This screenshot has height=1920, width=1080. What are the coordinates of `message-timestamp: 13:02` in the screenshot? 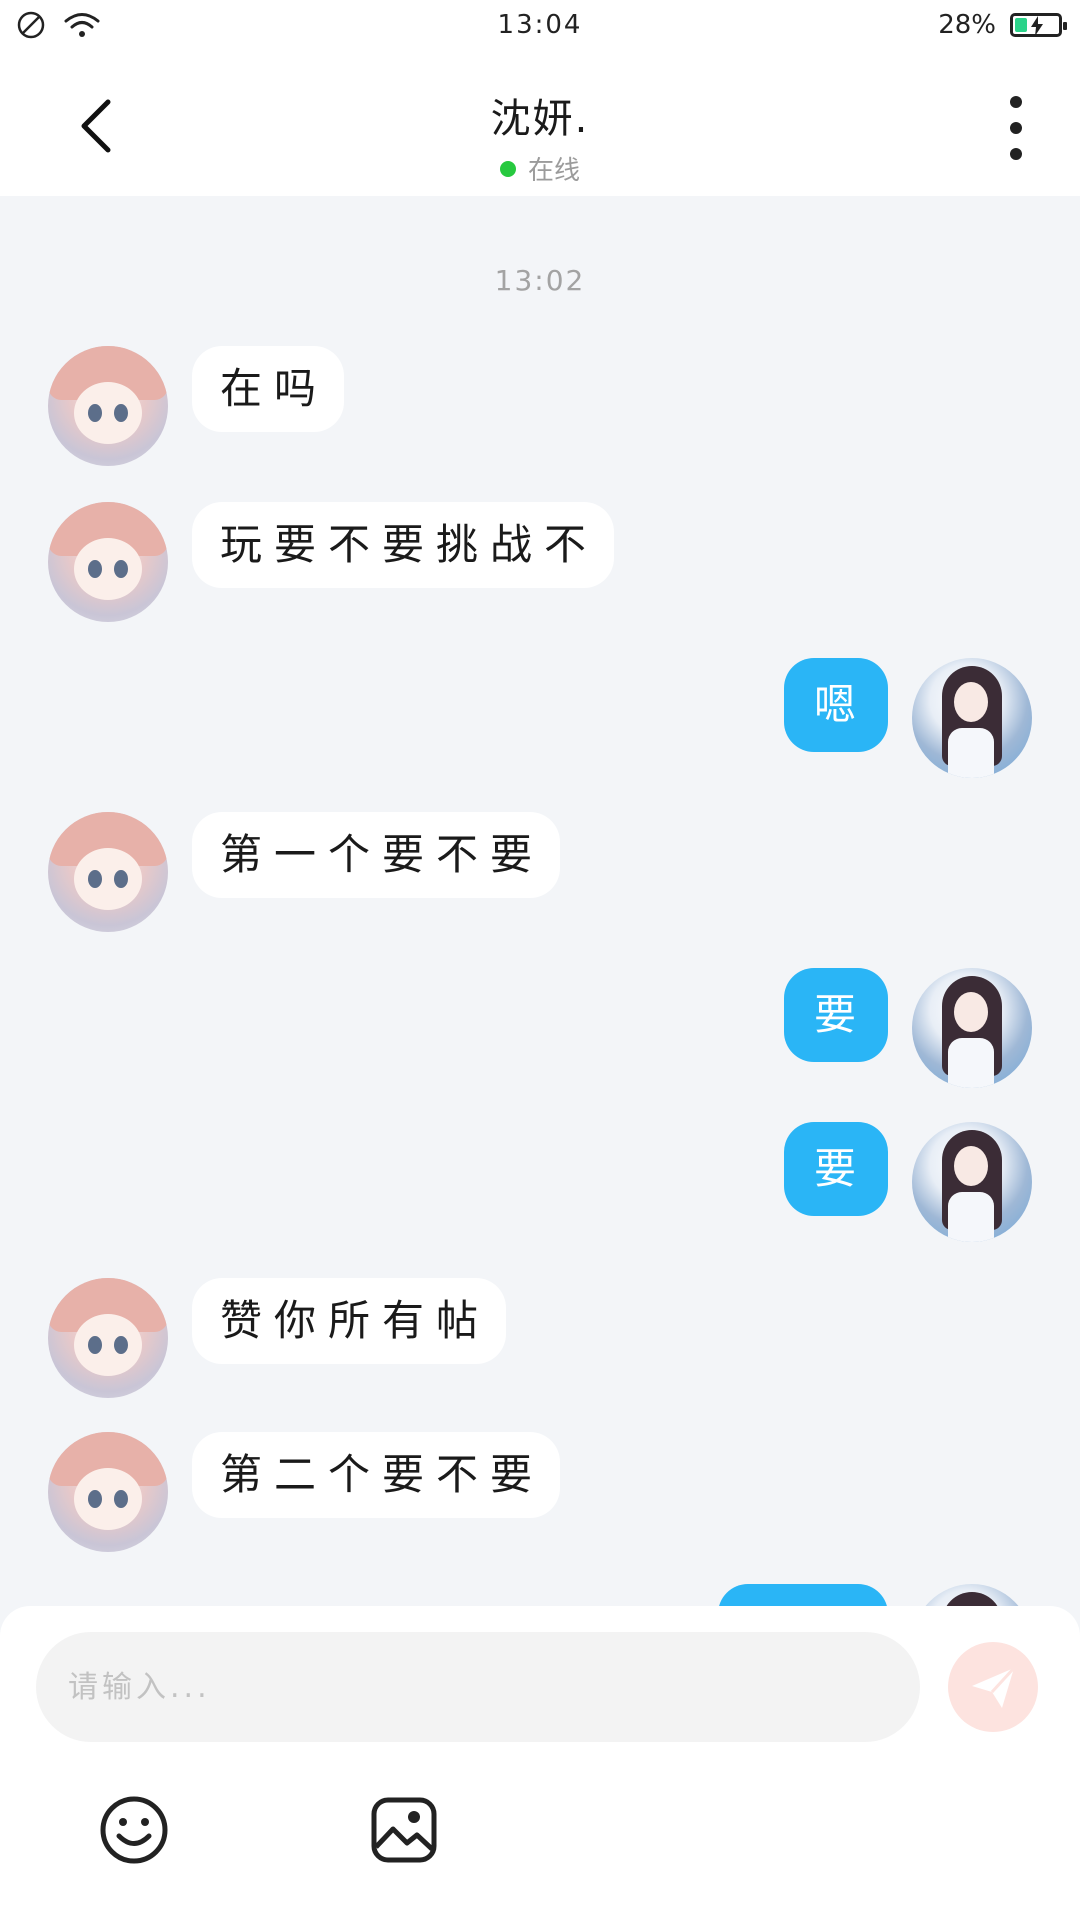 It's located at (540, 280).